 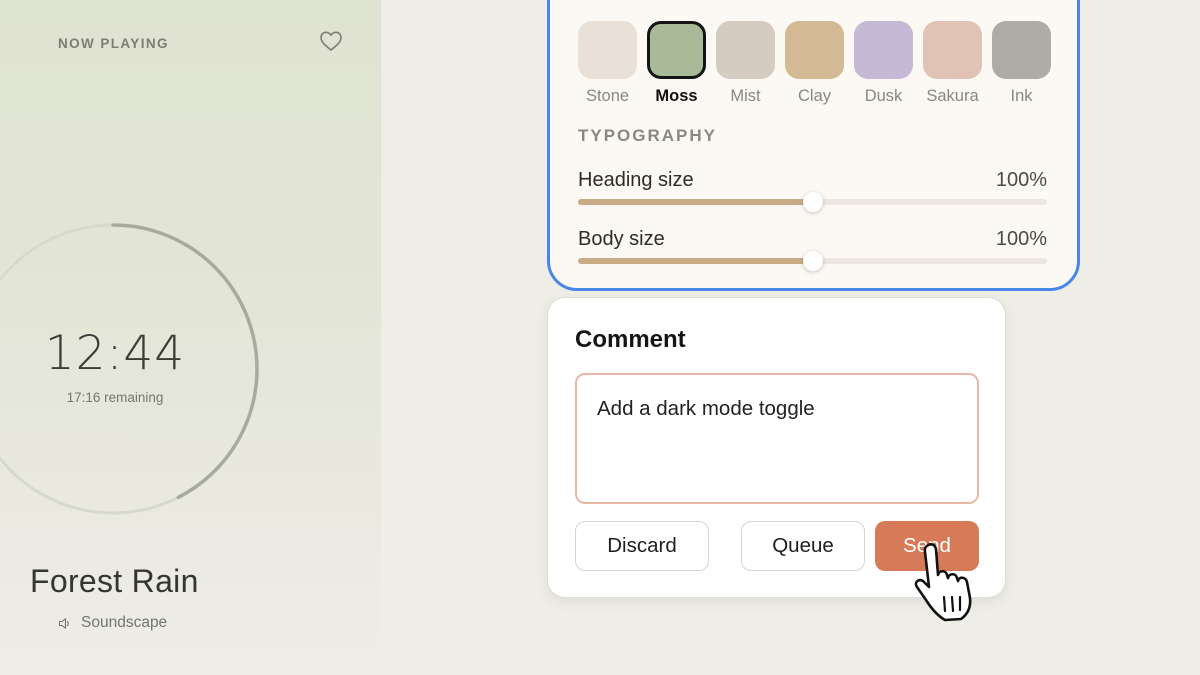 I want to click on speaker-icon, so click(x=63, y=623).